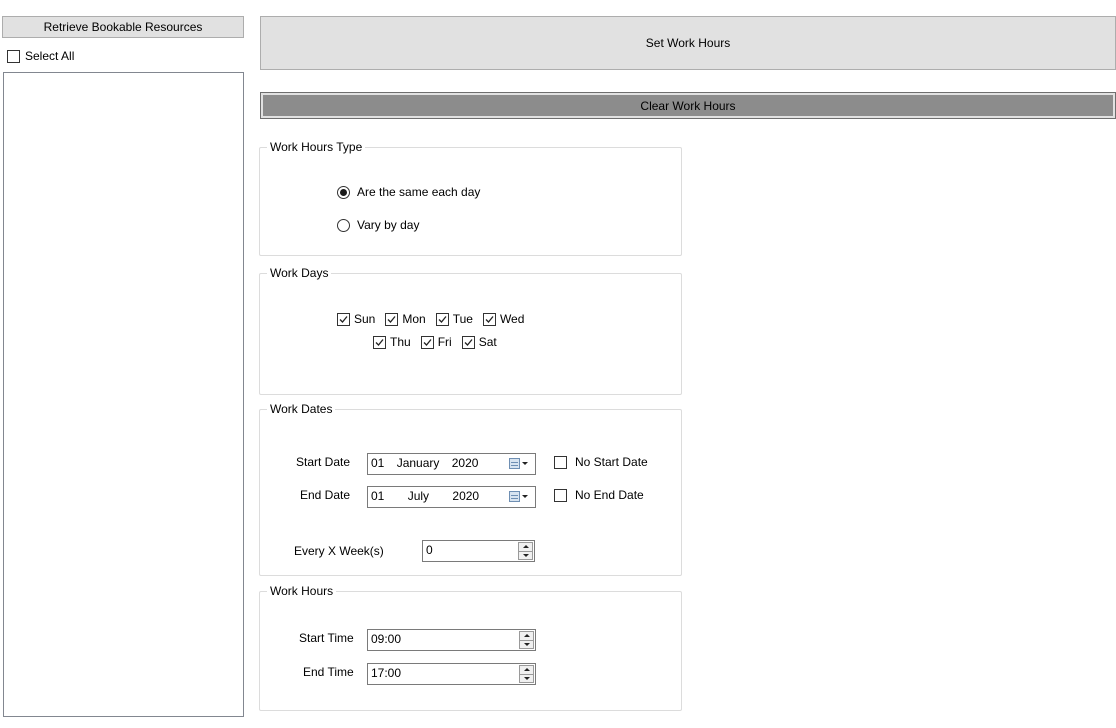 This screenshot has width=1116, height=728. What do you see at coordinates (123, 27) in the screenshot?
I see `retrieve-resources-button: Retrieve Bookable Resources` at bounding box center [123, 27].